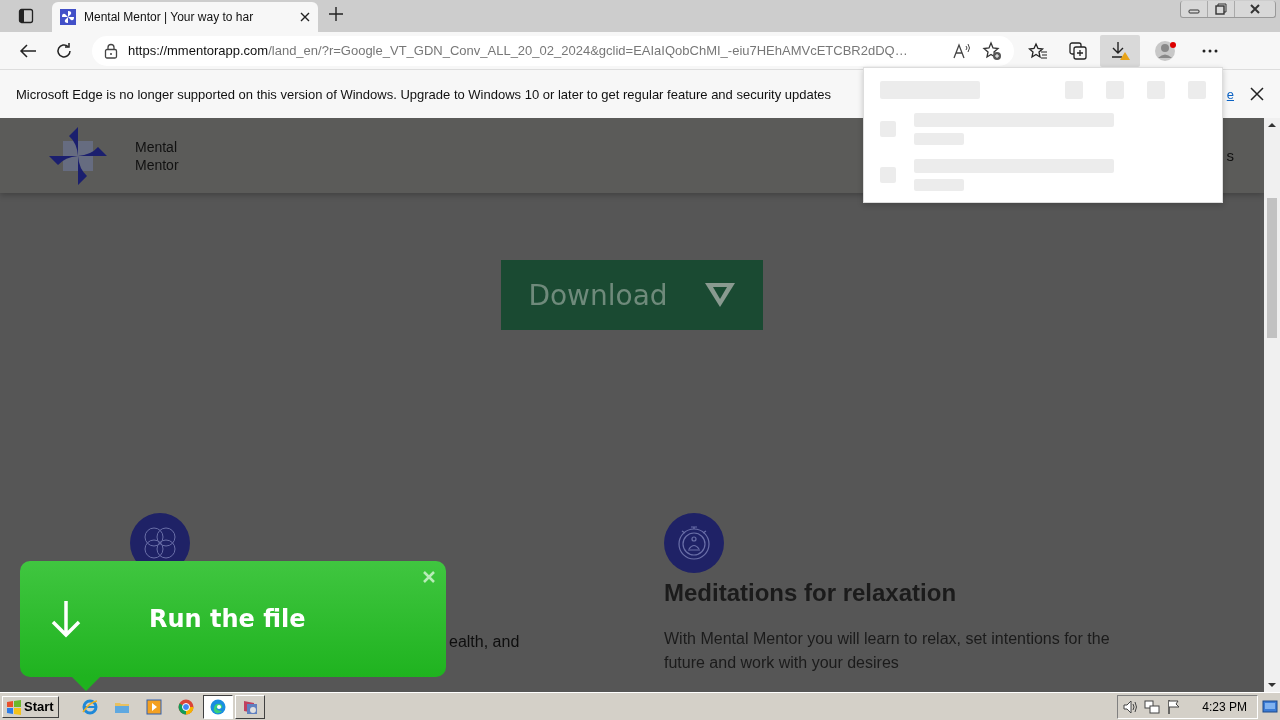 The width and height of the screenshot is (1280, 720). Describe the element at coordinates (1230, 94) in the screenshot. I see `learn-more-link: e` at that location.